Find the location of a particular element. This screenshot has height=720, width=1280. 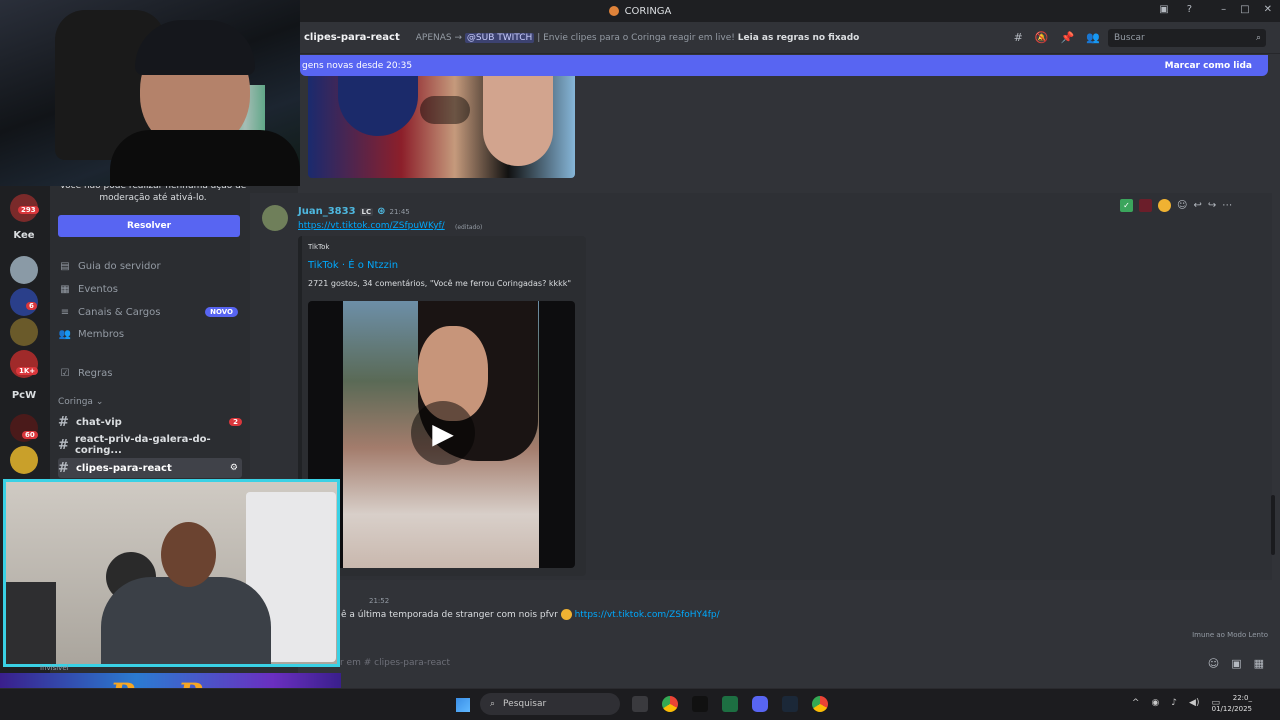

nav-label: Membros is located at coordinates (101, 334).